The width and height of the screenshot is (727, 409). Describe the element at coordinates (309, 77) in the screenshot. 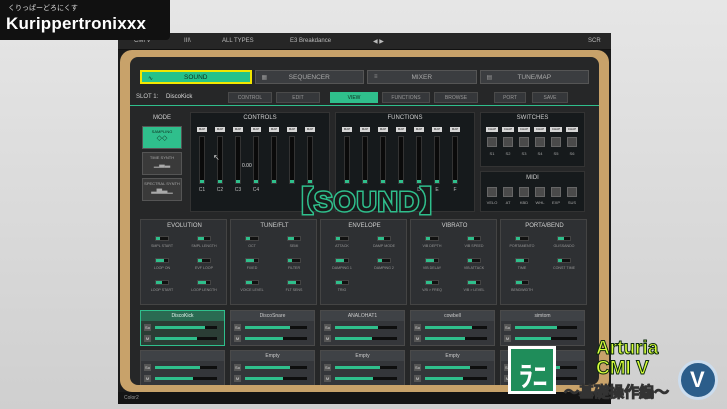

I see `tab-sequencer: ▦ SEQUENCER` at that location.